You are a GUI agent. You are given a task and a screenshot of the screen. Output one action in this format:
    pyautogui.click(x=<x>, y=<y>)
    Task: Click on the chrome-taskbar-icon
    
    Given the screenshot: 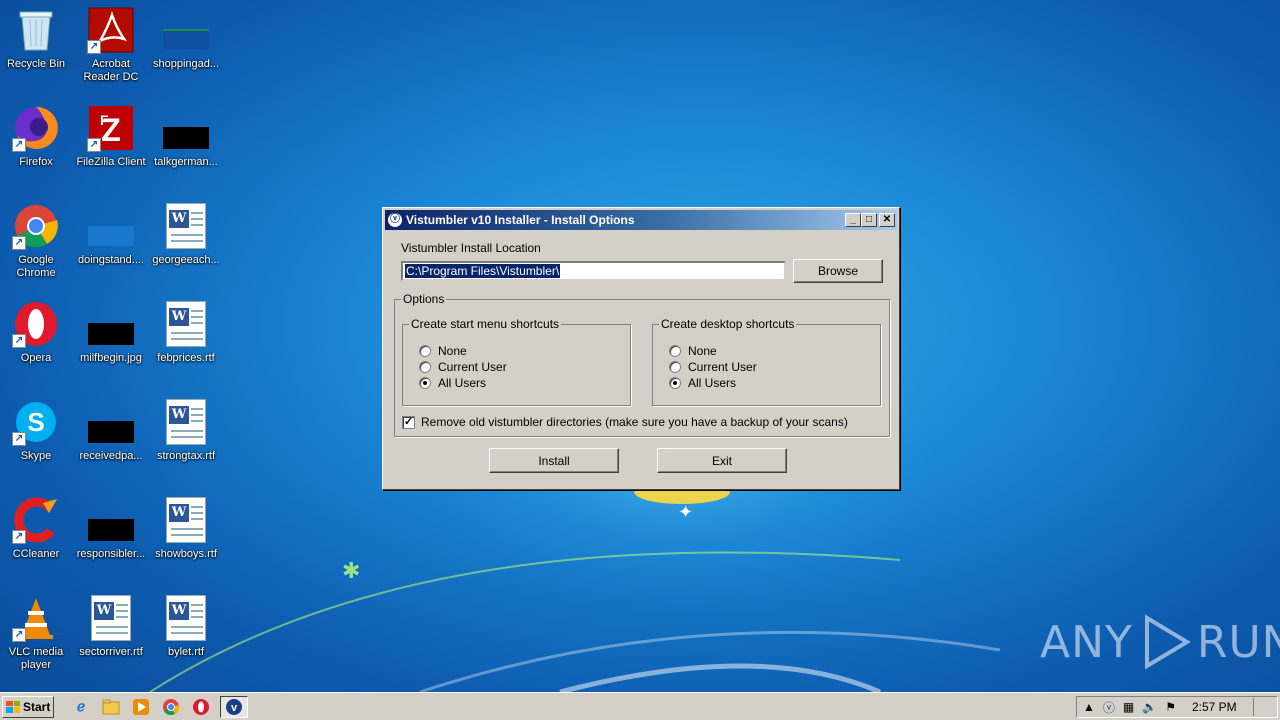 What is the action you would take?
    pyautogui.click(x=171, y=707)
    